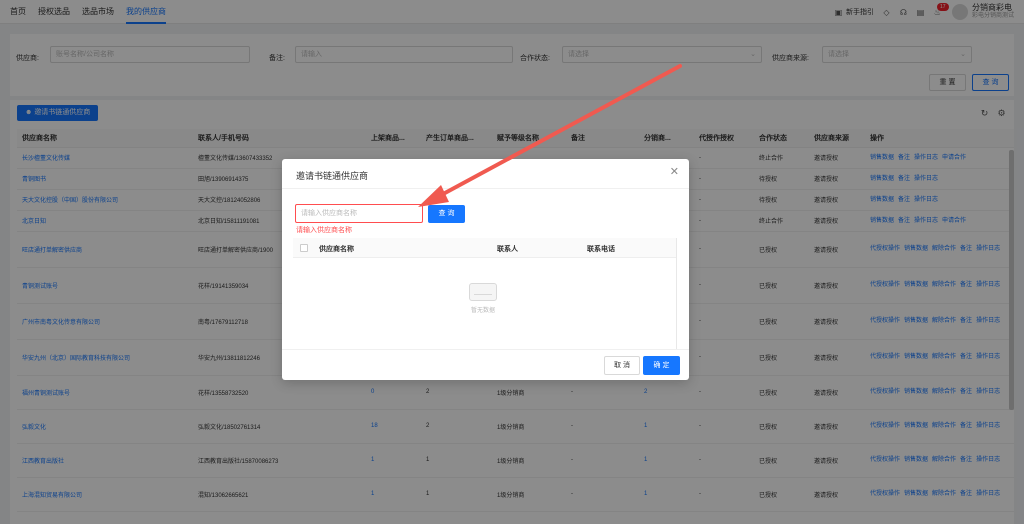 The height and width of the screenshot is (524, 1024). I want to click on annotation-arrow, so click(550, 135).